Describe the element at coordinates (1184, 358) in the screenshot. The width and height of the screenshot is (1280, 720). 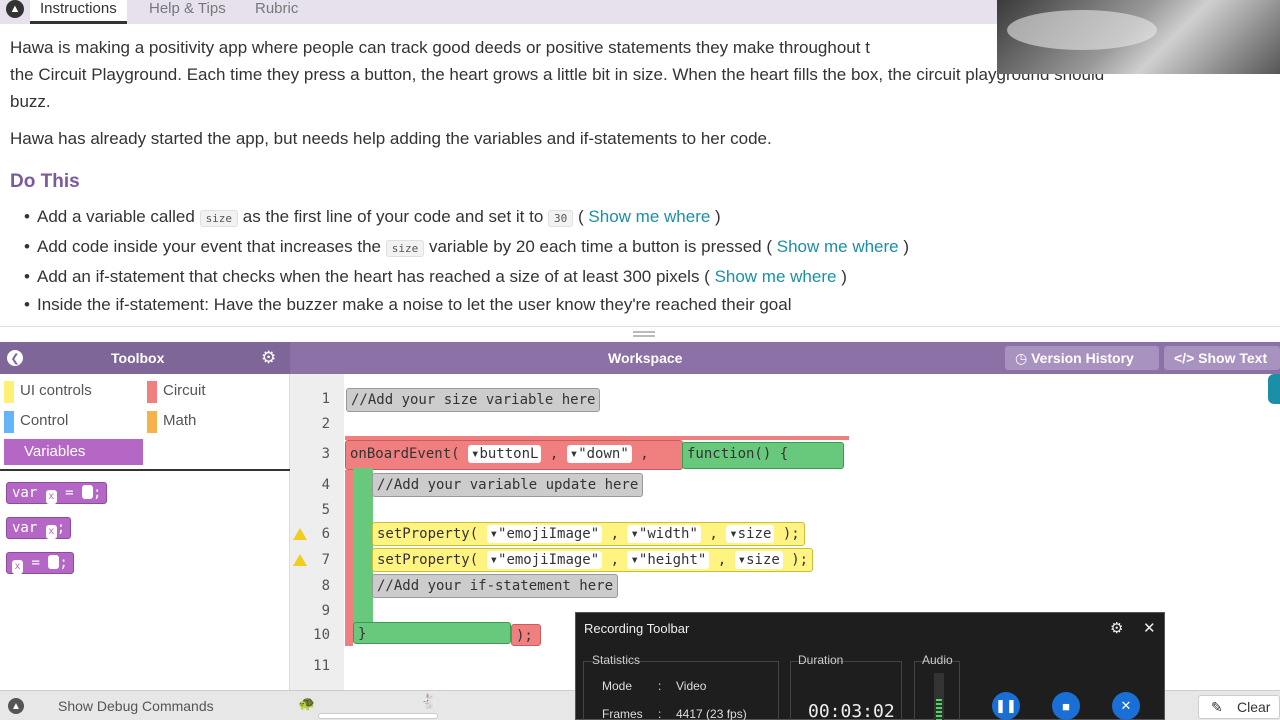
I see `code-icon: </>` at that location.